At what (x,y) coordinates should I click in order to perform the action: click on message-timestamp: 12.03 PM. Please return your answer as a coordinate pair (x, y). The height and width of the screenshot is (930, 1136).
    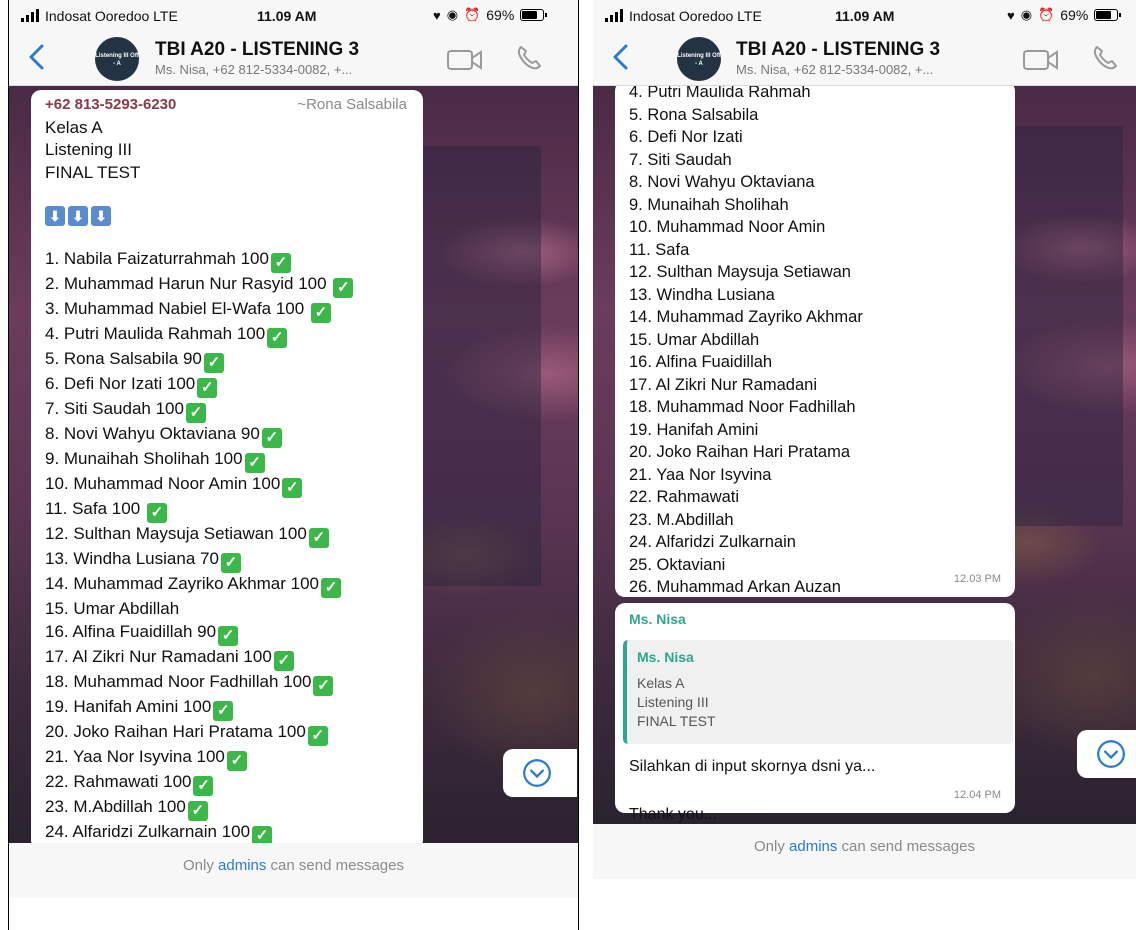
    Looking at the image, I should click on (977, 578).